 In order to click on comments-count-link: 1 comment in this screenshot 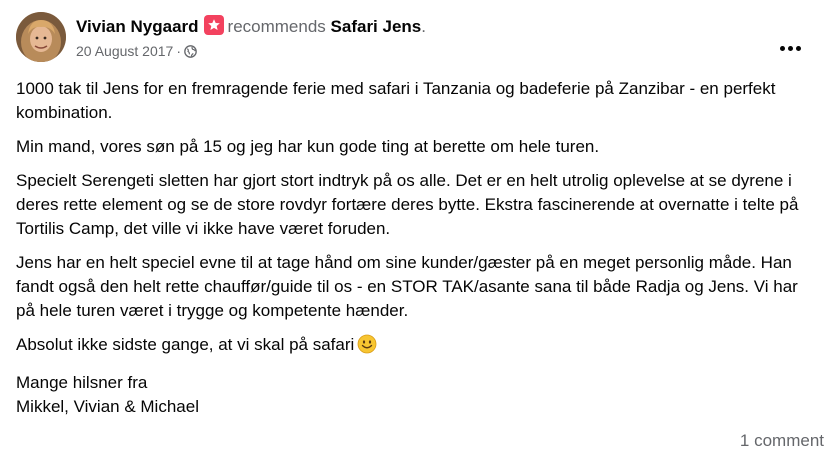, I will do `click(782, 440)`.